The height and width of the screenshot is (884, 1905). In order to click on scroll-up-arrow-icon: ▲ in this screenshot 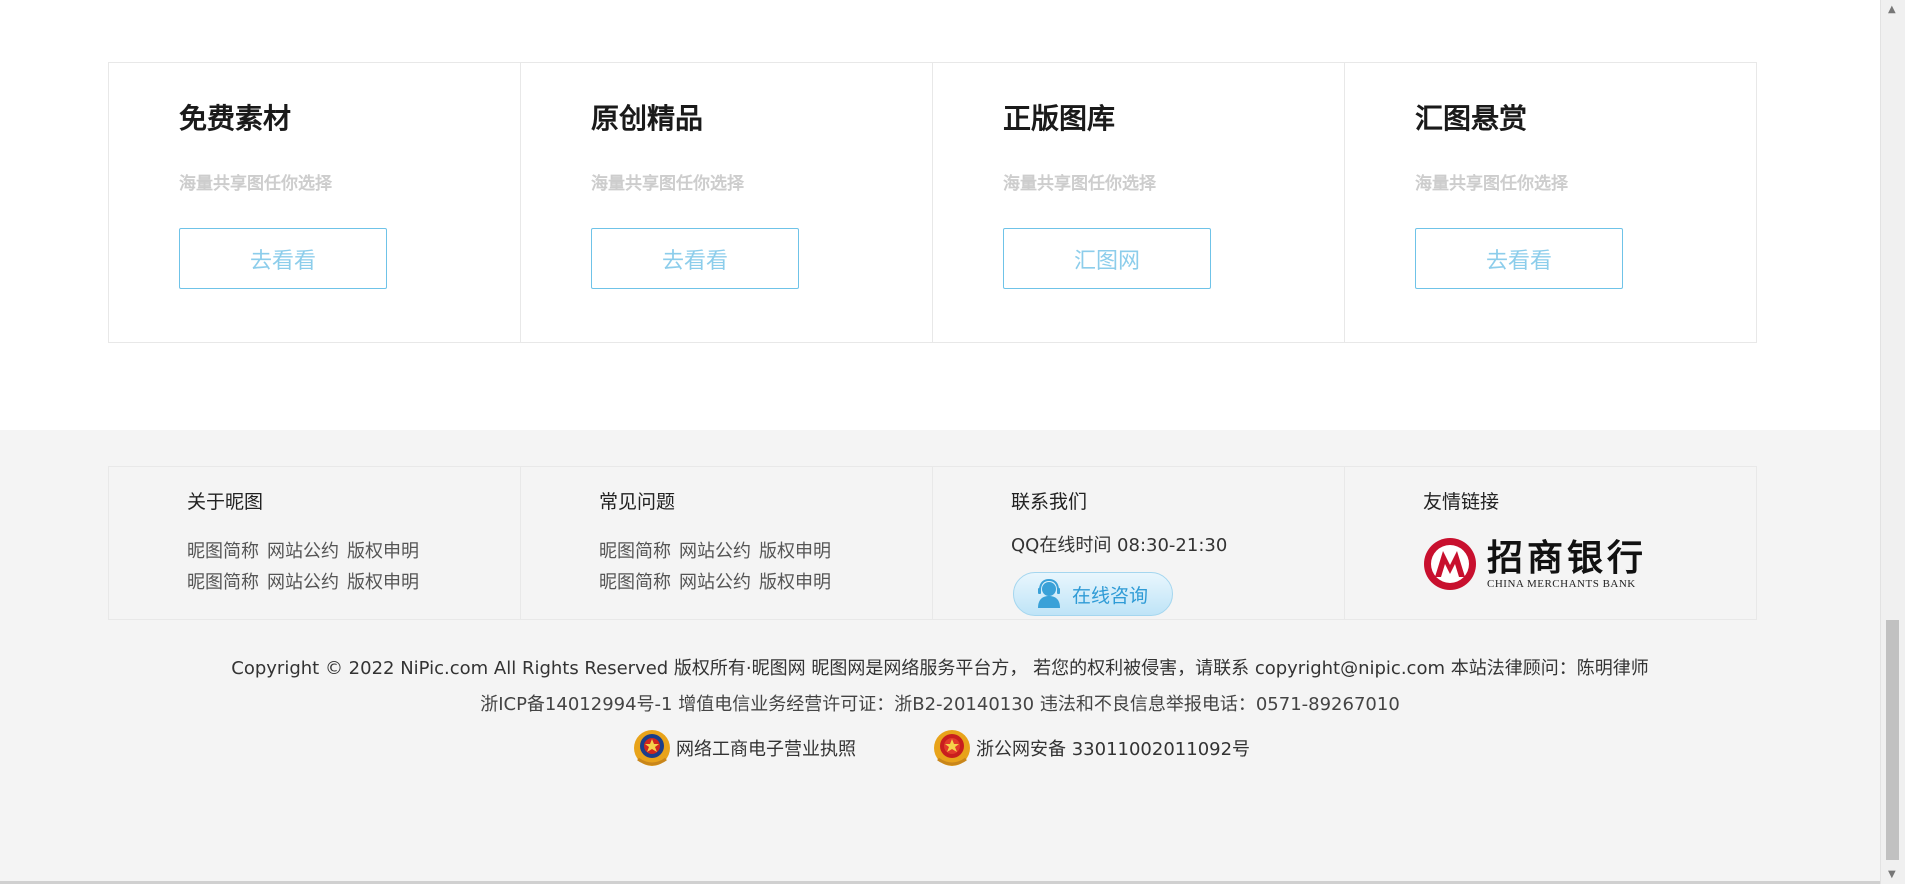, I will do `click(1892, 9)`.